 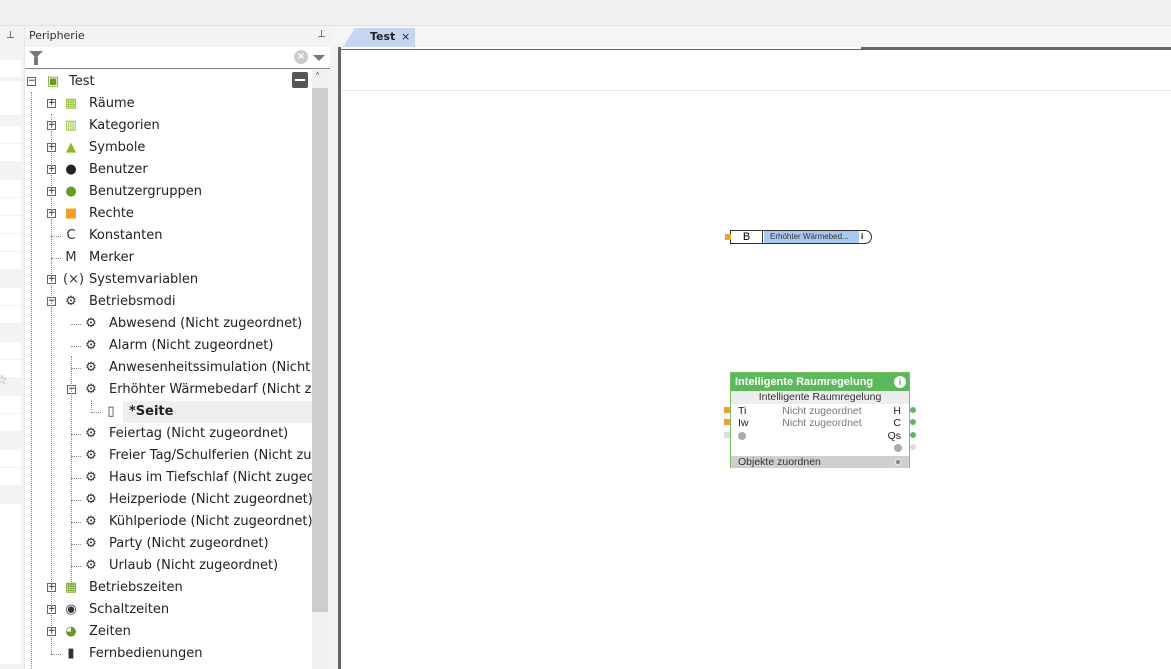 What do you see at coordinates (727, 435) in the screenshot?
I see `input-port-empty` at bounding box center [727, 435].